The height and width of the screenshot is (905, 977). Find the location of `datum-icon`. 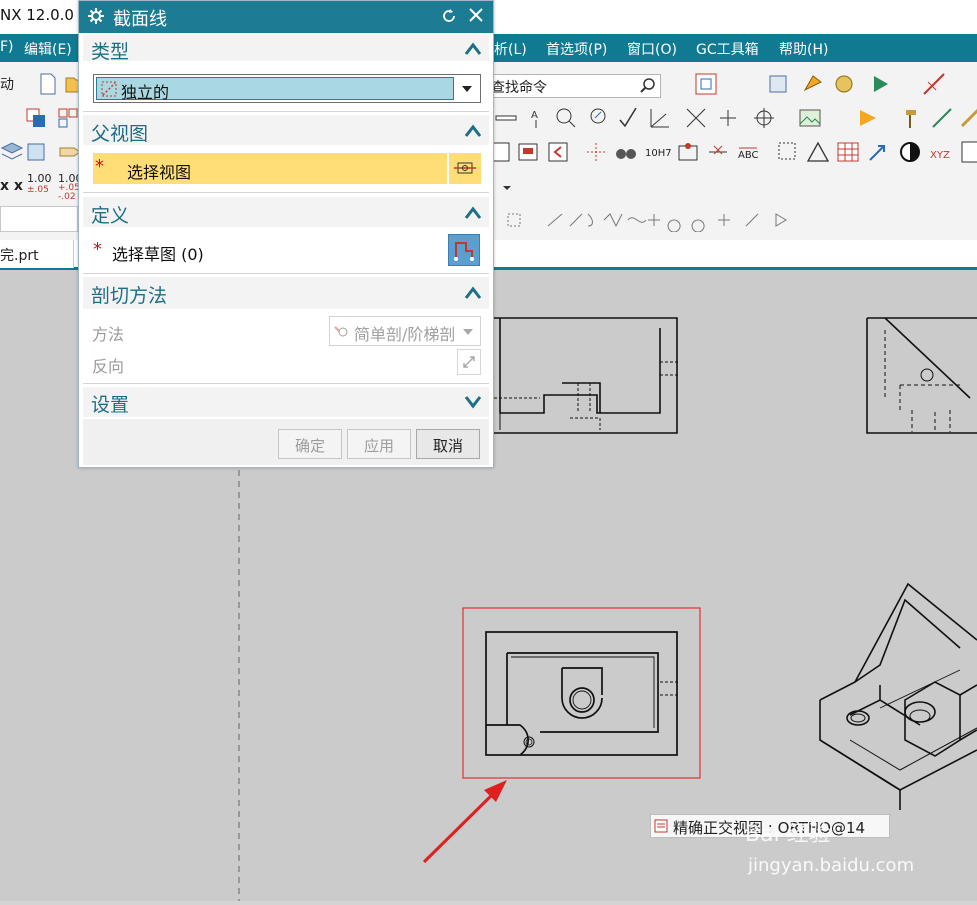

datum-icon is located at coordinates (660, 118).